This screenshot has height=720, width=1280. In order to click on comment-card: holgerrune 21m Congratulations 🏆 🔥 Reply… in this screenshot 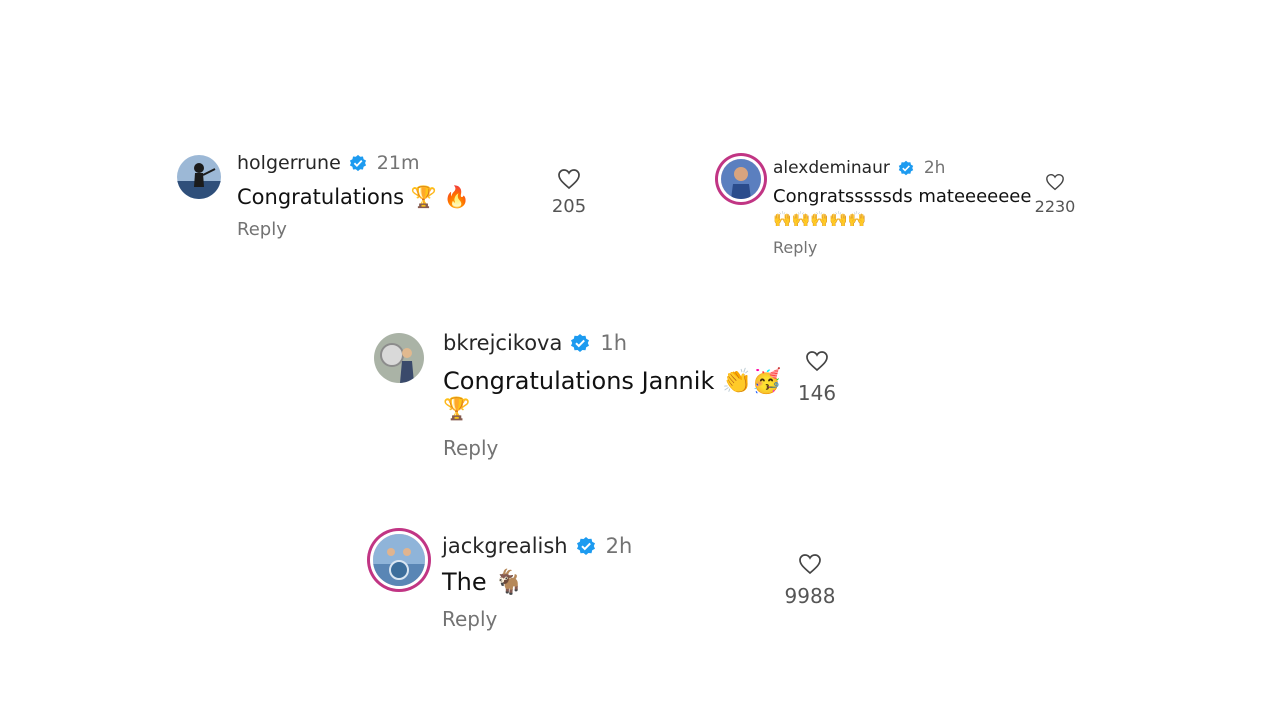, I will do `click(380, 199)`.